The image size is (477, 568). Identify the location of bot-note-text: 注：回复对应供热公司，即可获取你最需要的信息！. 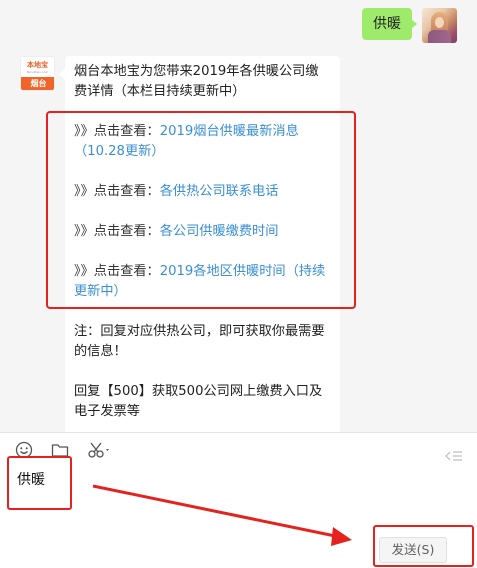
(199, 341).